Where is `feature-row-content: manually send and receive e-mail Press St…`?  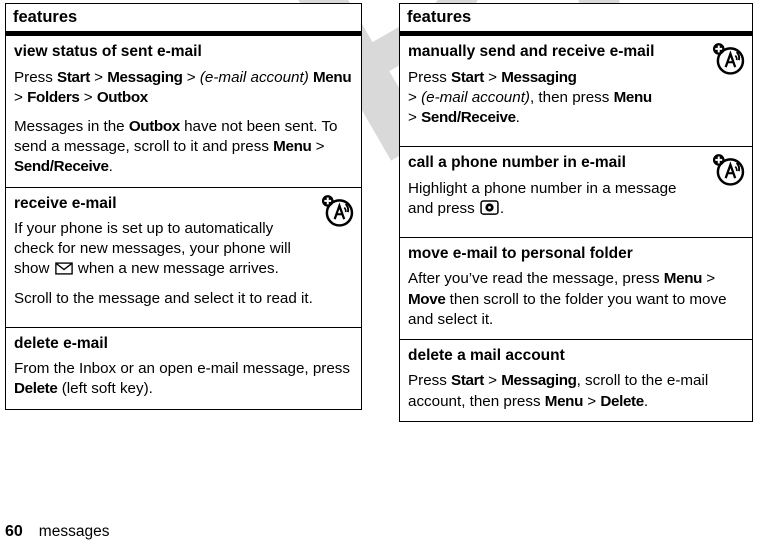
feature-row-content: manually send and receive e-mail Press St… is located at coordinates (576, 91).